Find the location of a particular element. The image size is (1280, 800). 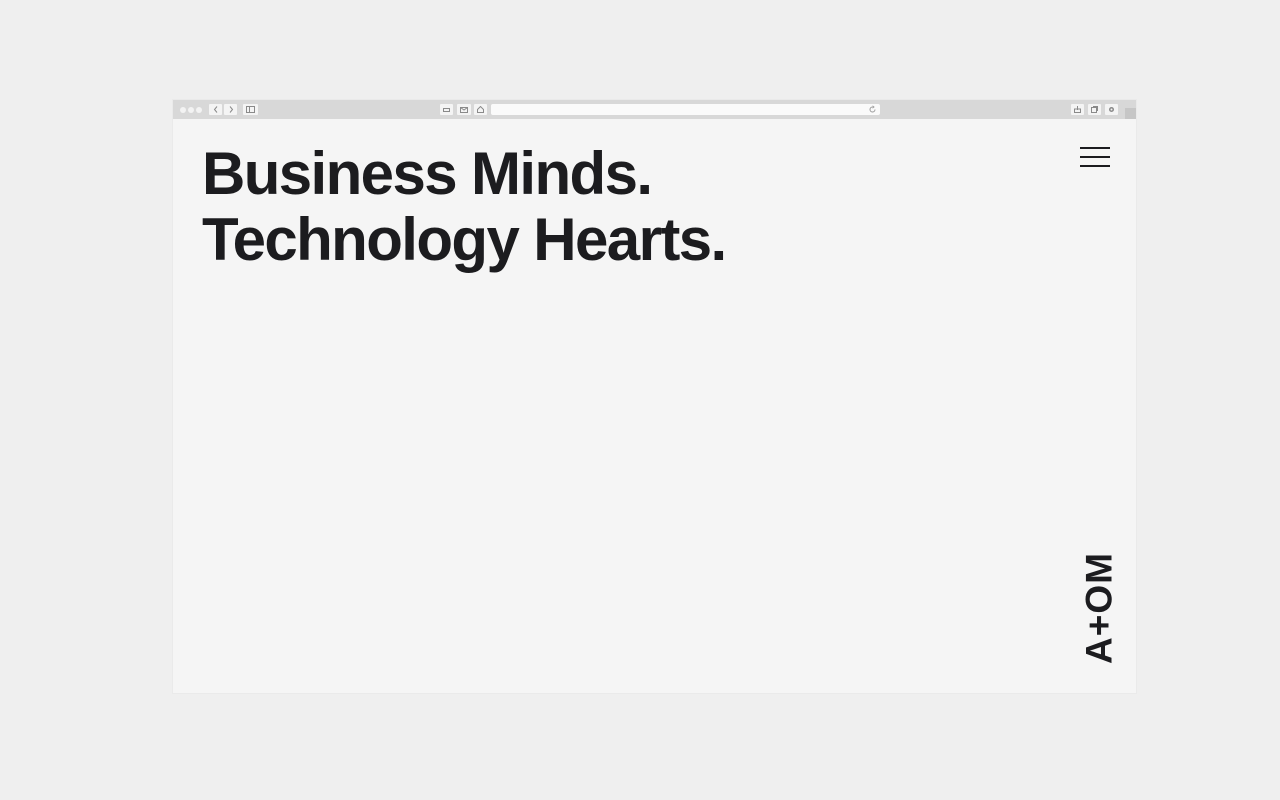

settings-button is located at coordinates (1111, 109).